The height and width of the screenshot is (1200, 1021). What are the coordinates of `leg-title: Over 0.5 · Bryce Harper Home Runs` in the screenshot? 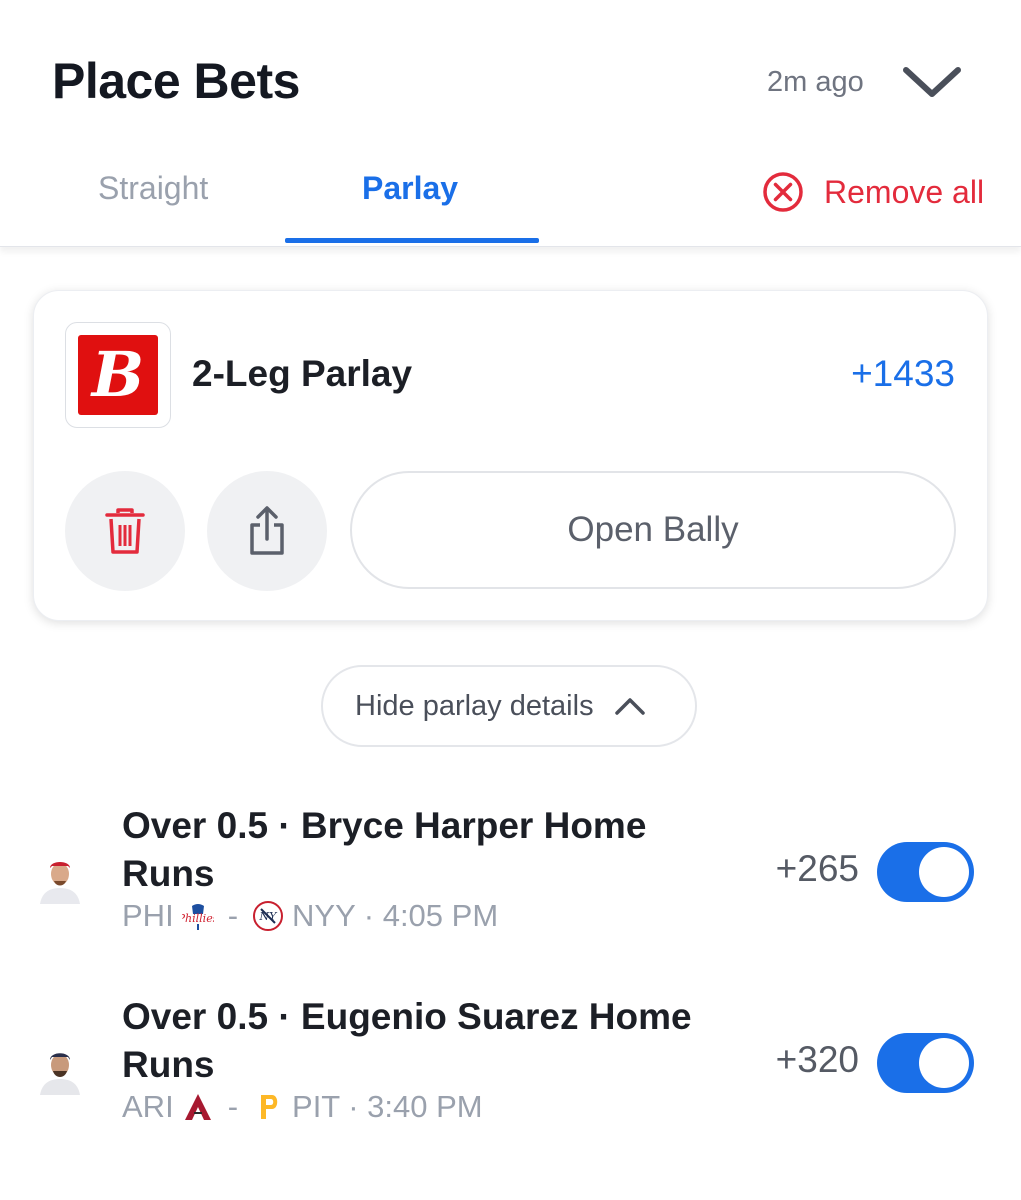 It's located at (384, 849).